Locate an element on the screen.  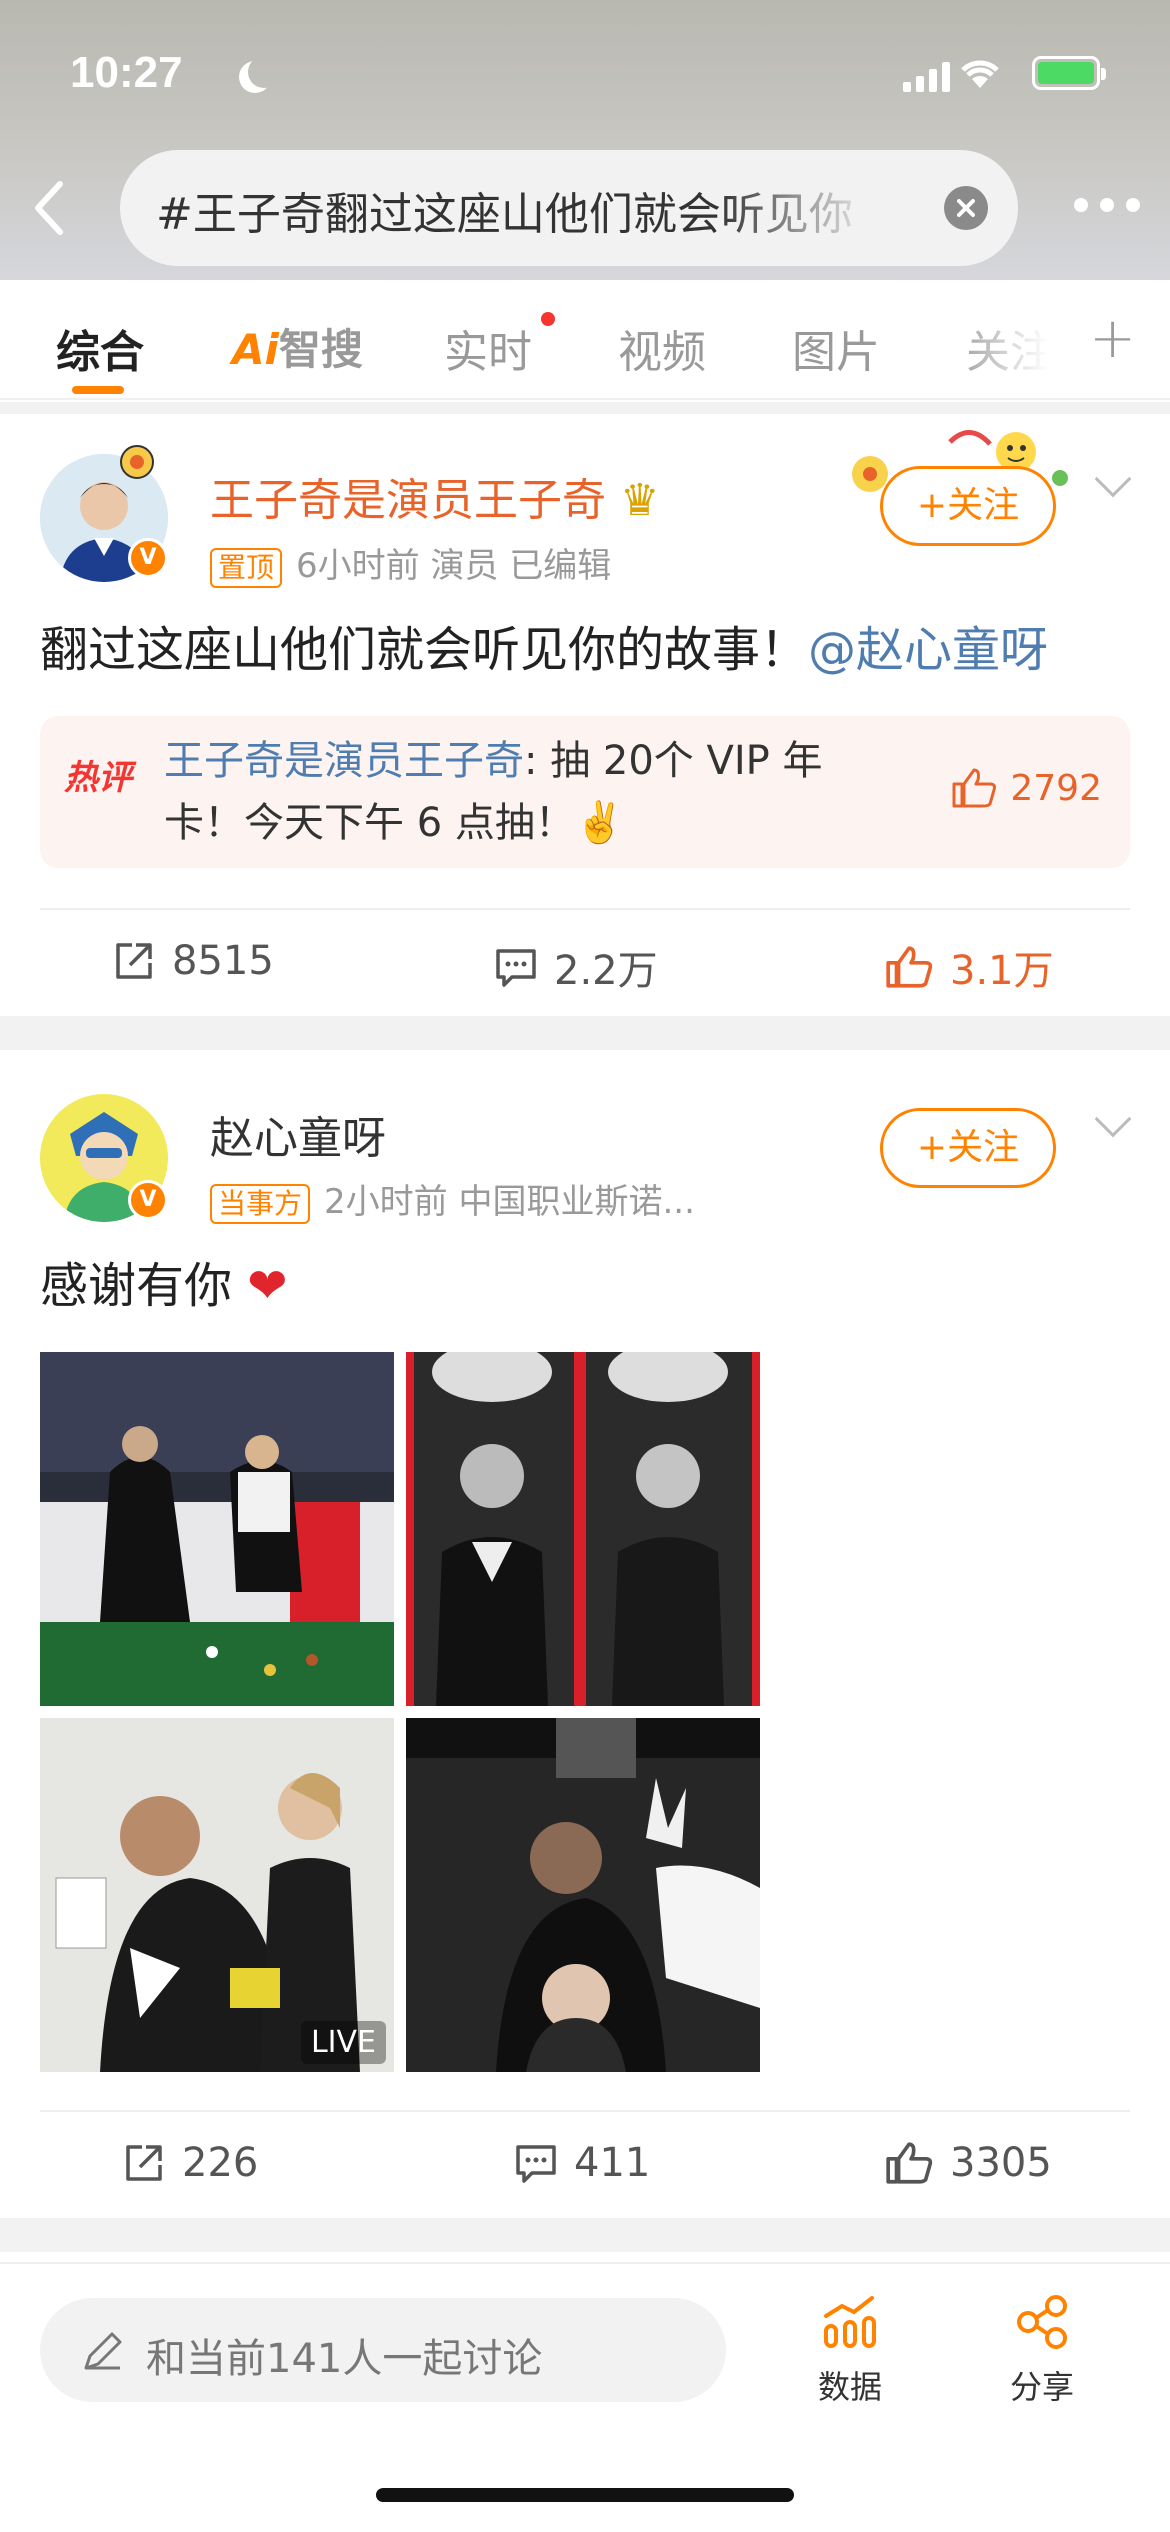
pinned-badge: 置顶 is located at coordinates (246, 567).